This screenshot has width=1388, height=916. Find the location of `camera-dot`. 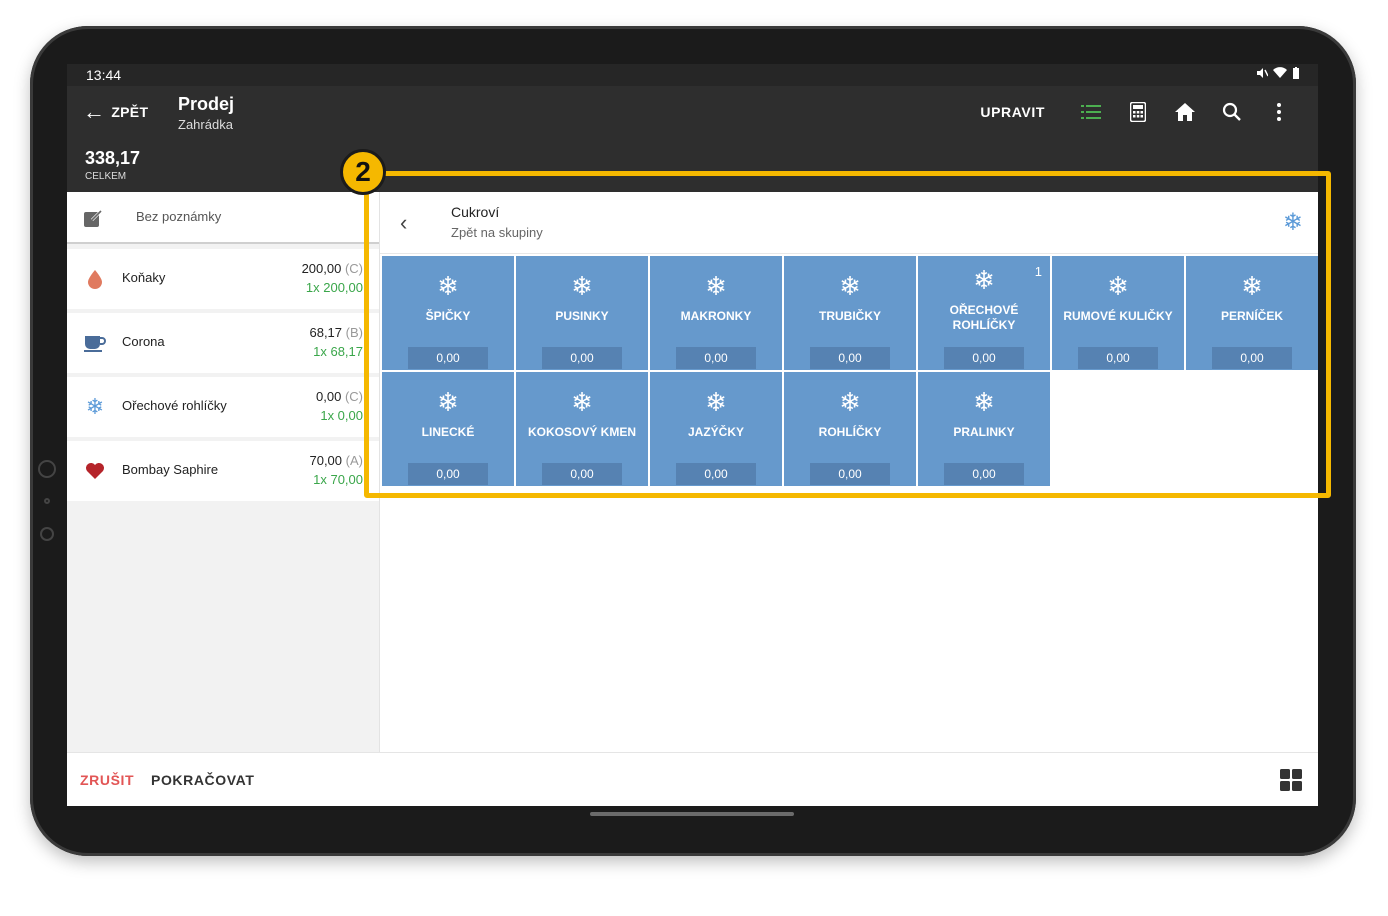

camera-dot is located at coordinates (47, 501).